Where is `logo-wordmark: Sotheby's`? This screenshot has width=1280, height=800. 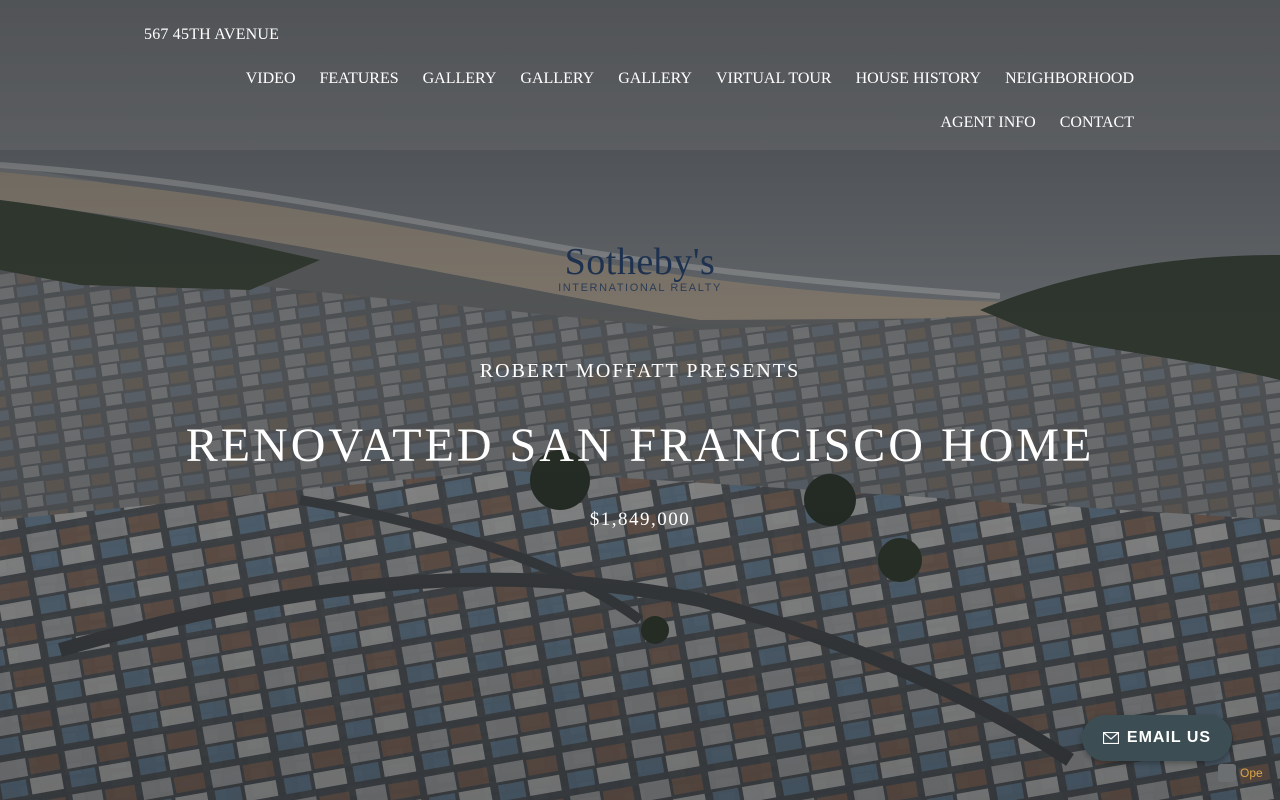 logo-wordmark: Sotheby's is located at coordinates (640, 262).